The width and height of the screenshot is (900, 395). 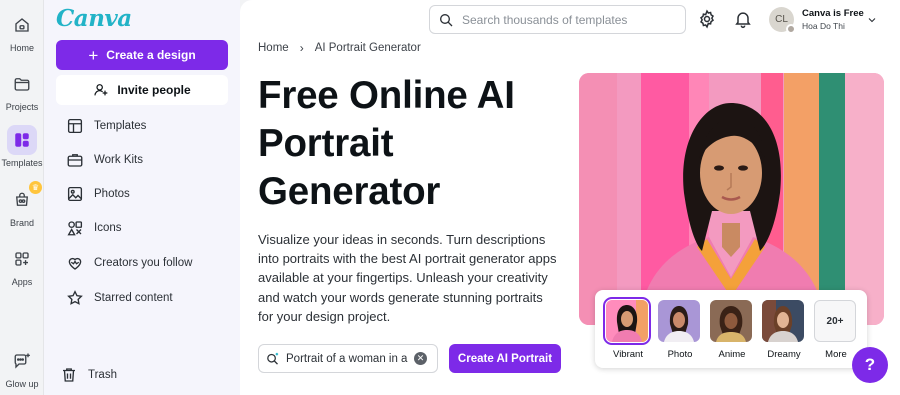 I want to click on star-icon, so click(x=75, y=297).